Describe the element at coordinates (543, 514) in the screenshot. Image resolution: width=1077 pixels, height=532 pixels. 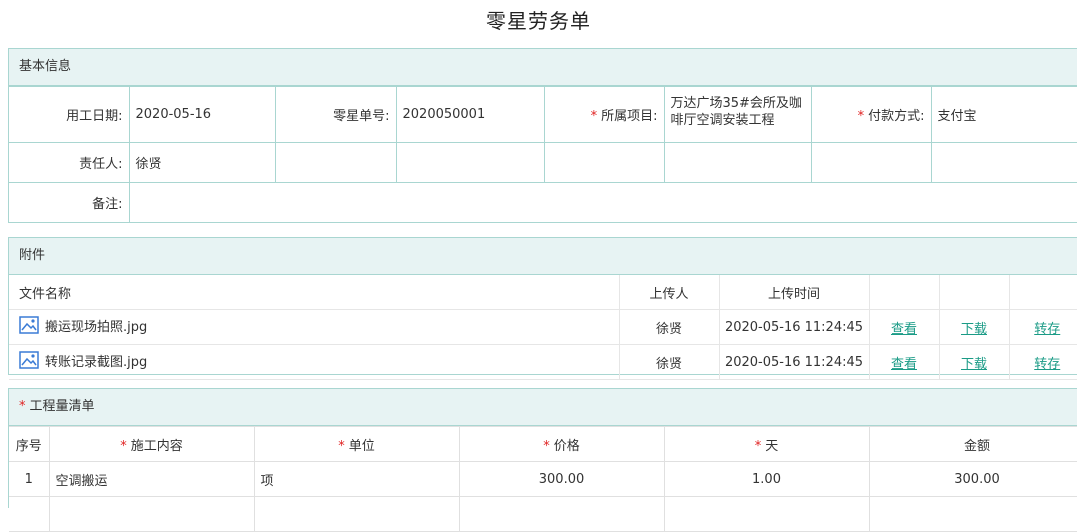
I see `table-row` at that location.